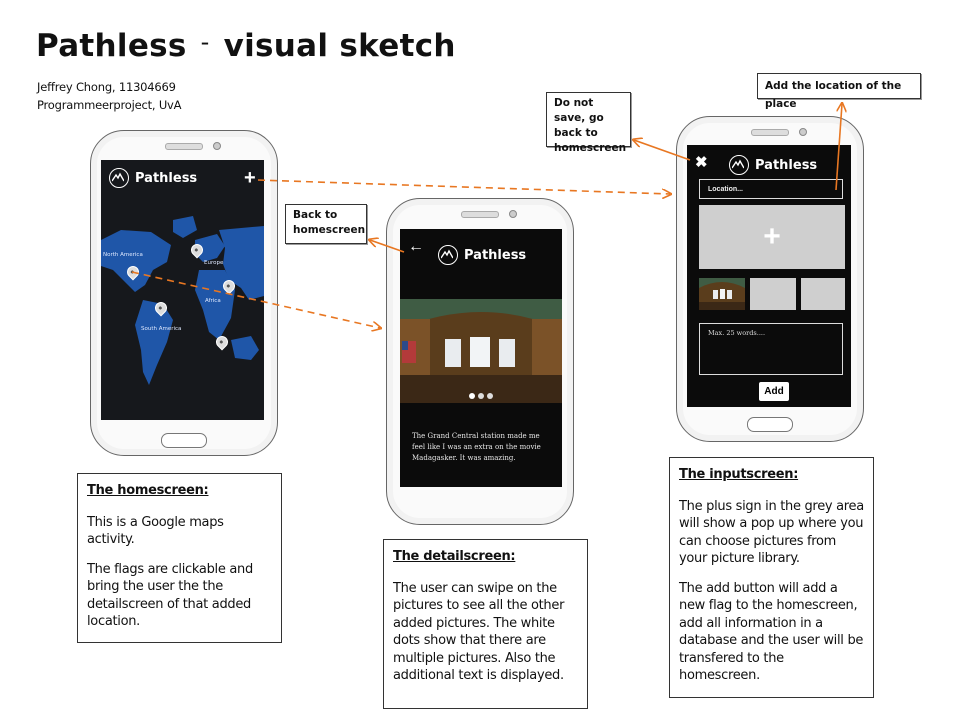  What do you see at coordinates (155, 531) in the screenshot?
I see `note-paragraph: This is a Google maps activity.` at bounding box center [155, 531].